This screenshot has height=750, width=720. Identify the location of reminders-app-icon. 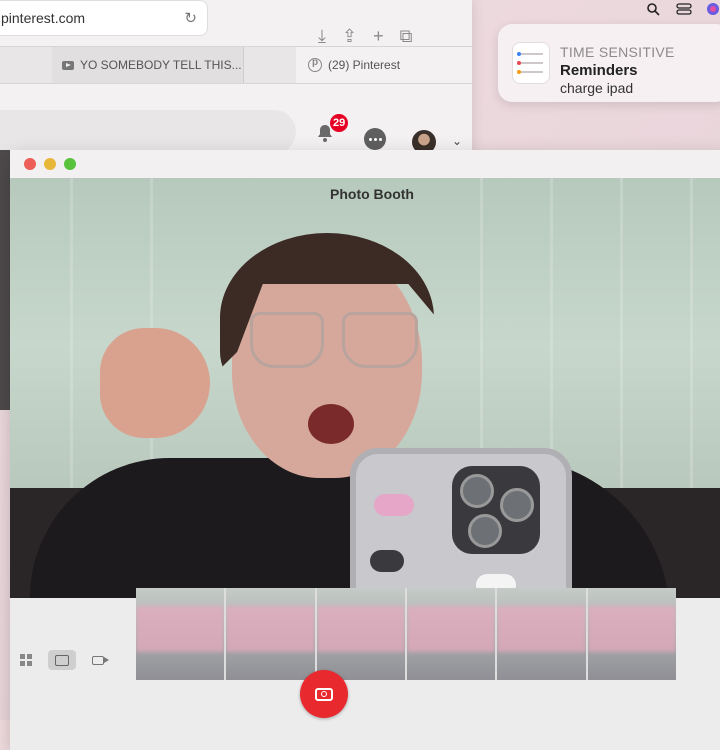
(531, 63).